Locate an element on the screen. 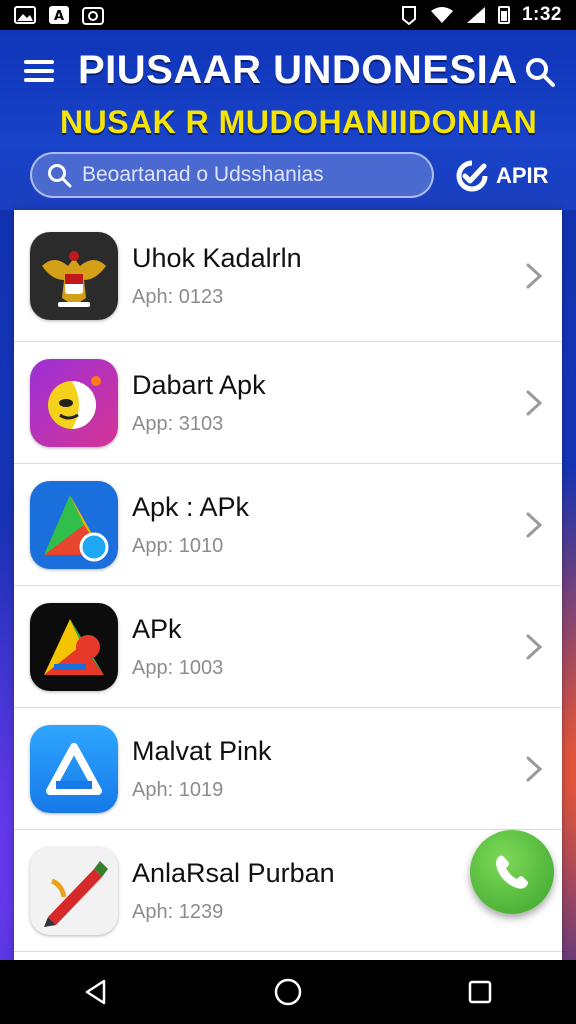  call-button is located at coordinates (512, 872).